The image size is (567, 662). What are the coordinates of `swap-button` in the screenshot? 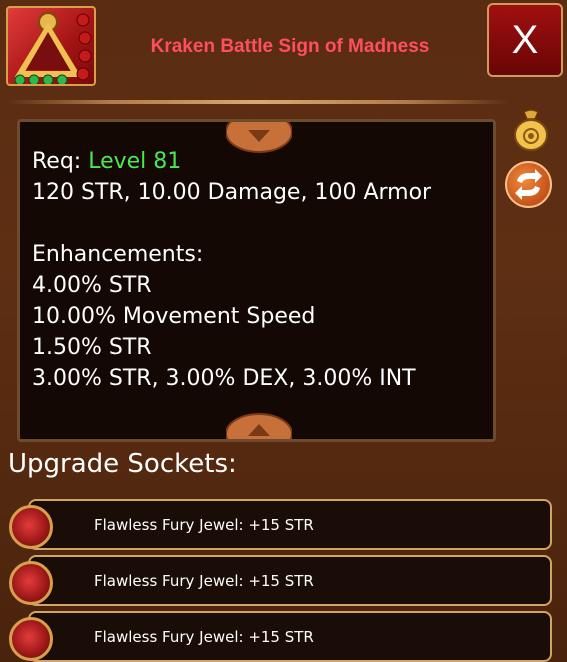 It's located at (528, 184).